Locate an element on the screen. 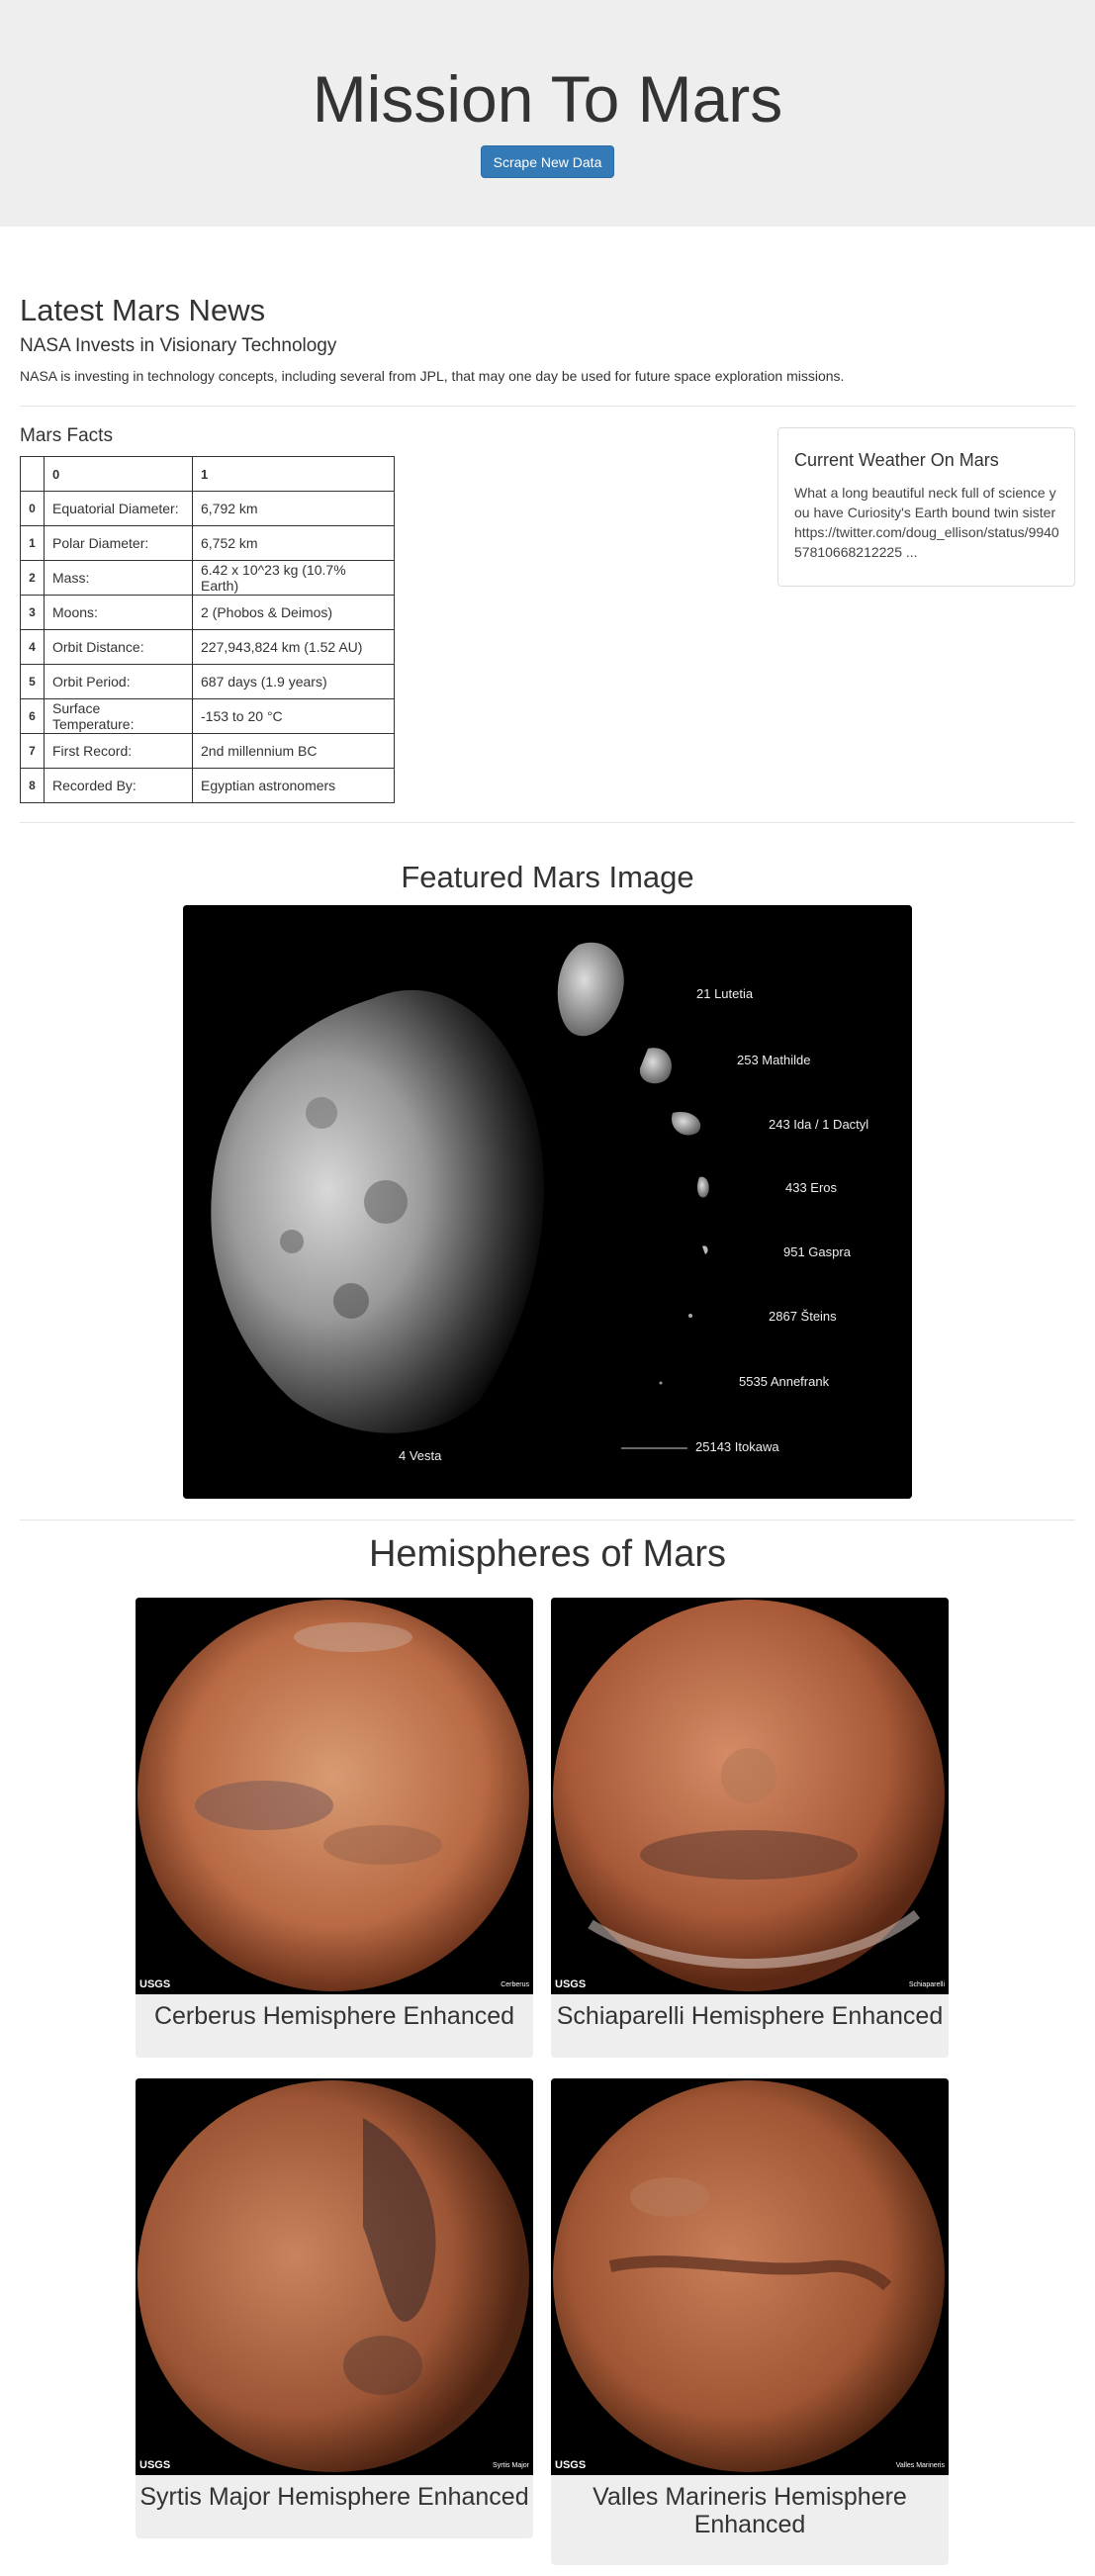  fact-label: Orbit Distance: is located at coordinates (118, 647).